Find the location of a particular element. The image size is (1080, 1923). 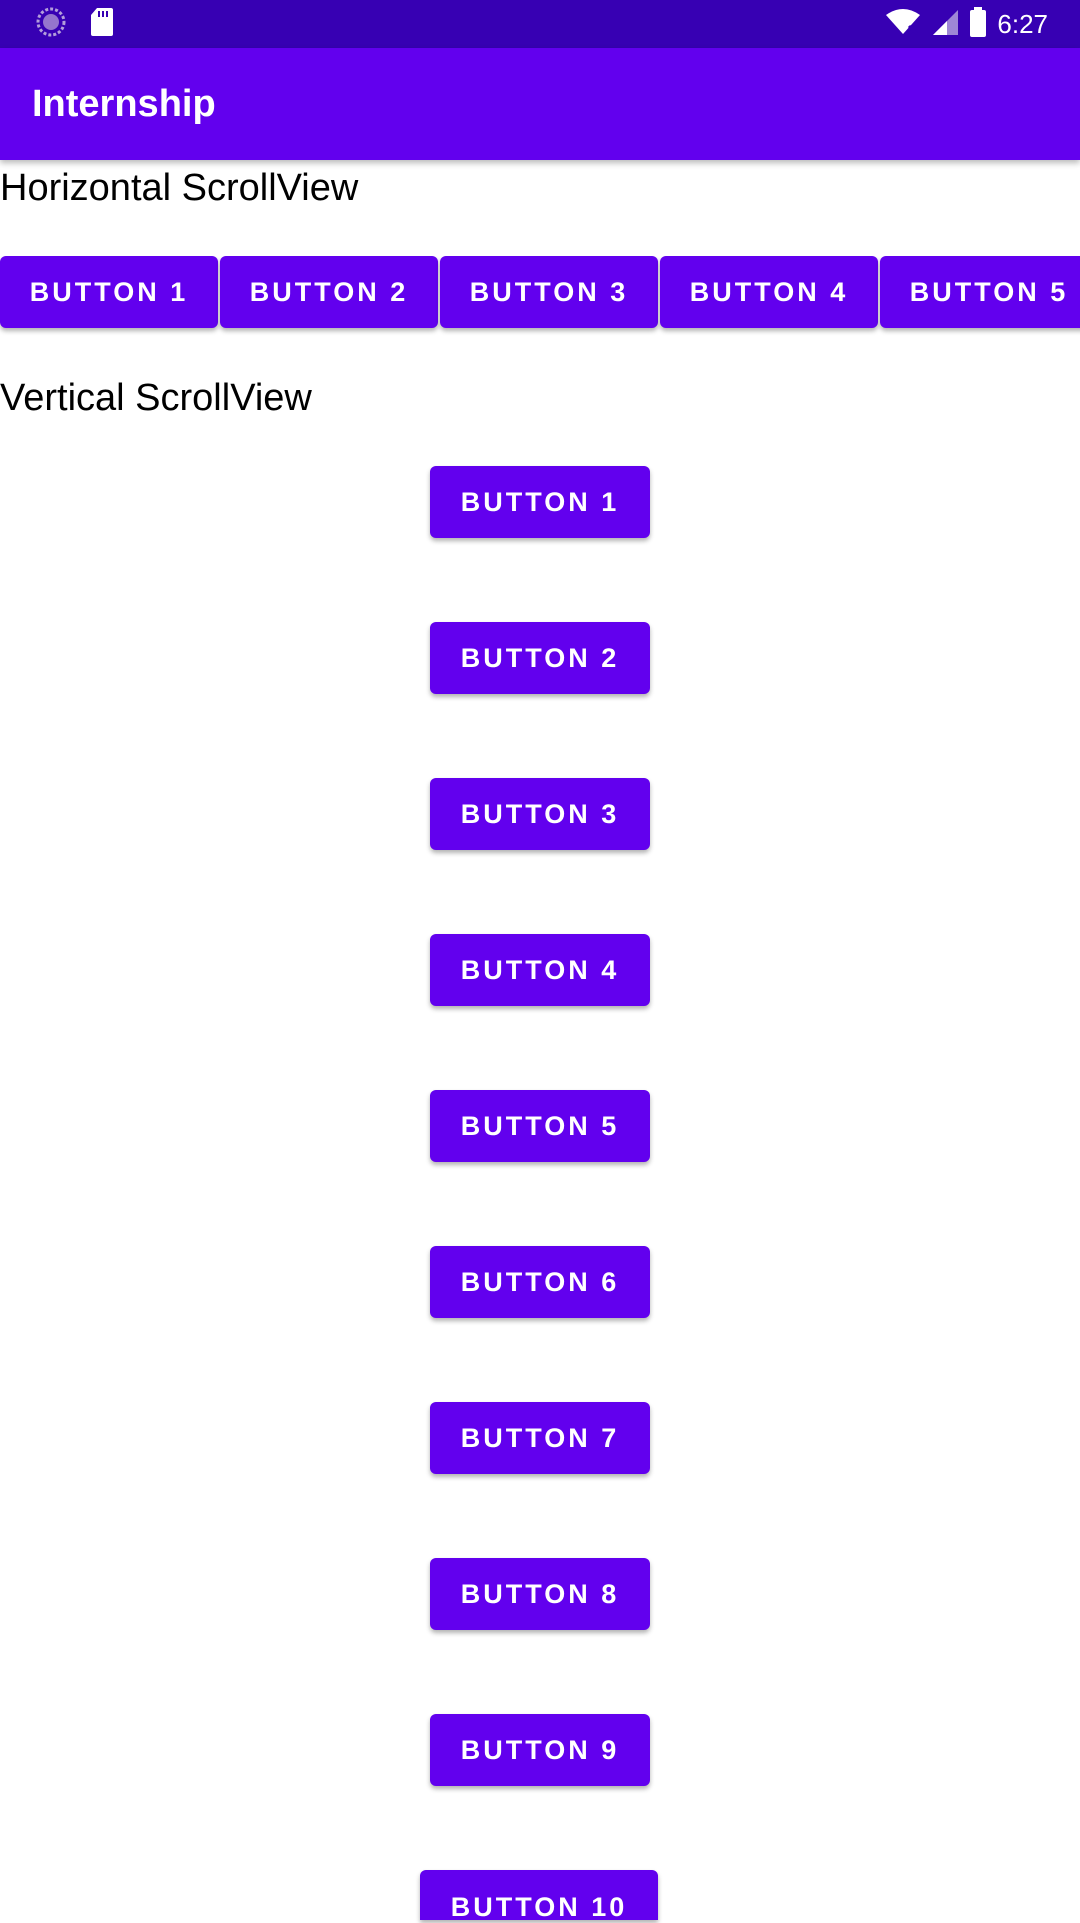

vertical-button-6: BUTTON 6 is located at coordinates (540, 1282).